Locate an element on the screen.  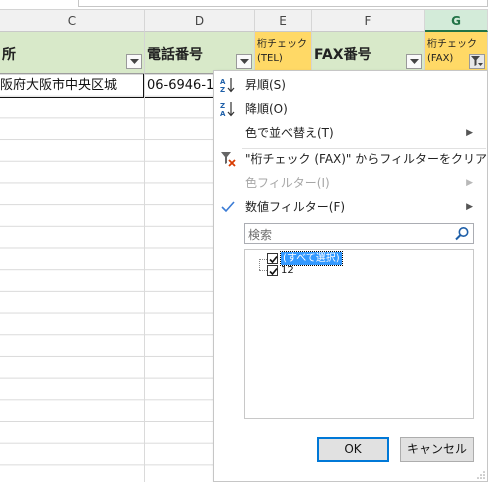
sort-descending-icon: Z A is located at coordinates (227, 109).